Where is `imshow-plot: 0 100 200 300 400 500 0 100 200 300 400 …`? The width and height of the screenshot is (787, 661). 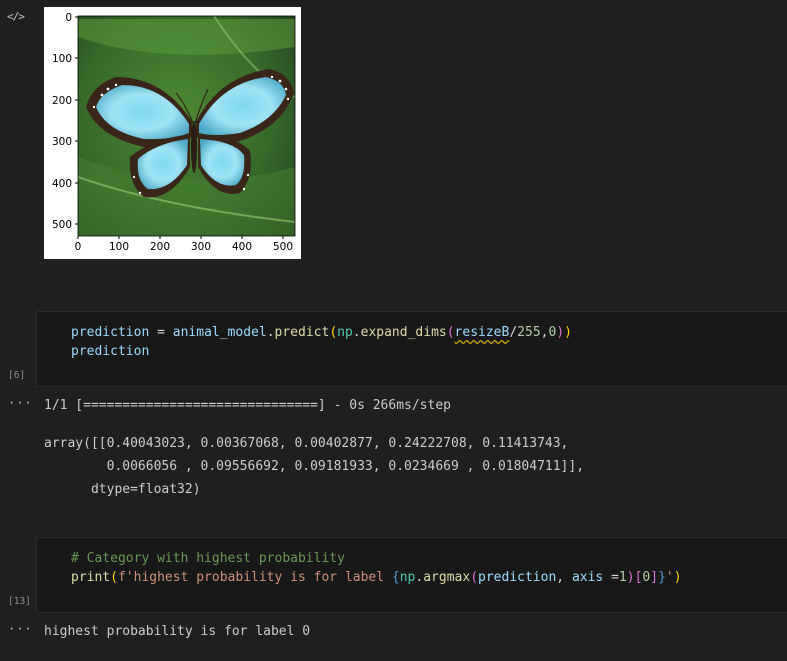
imshow-plot: 0 100 200 300 400 500 0 100 200 300 400 … is located at coordinates (174, 132).